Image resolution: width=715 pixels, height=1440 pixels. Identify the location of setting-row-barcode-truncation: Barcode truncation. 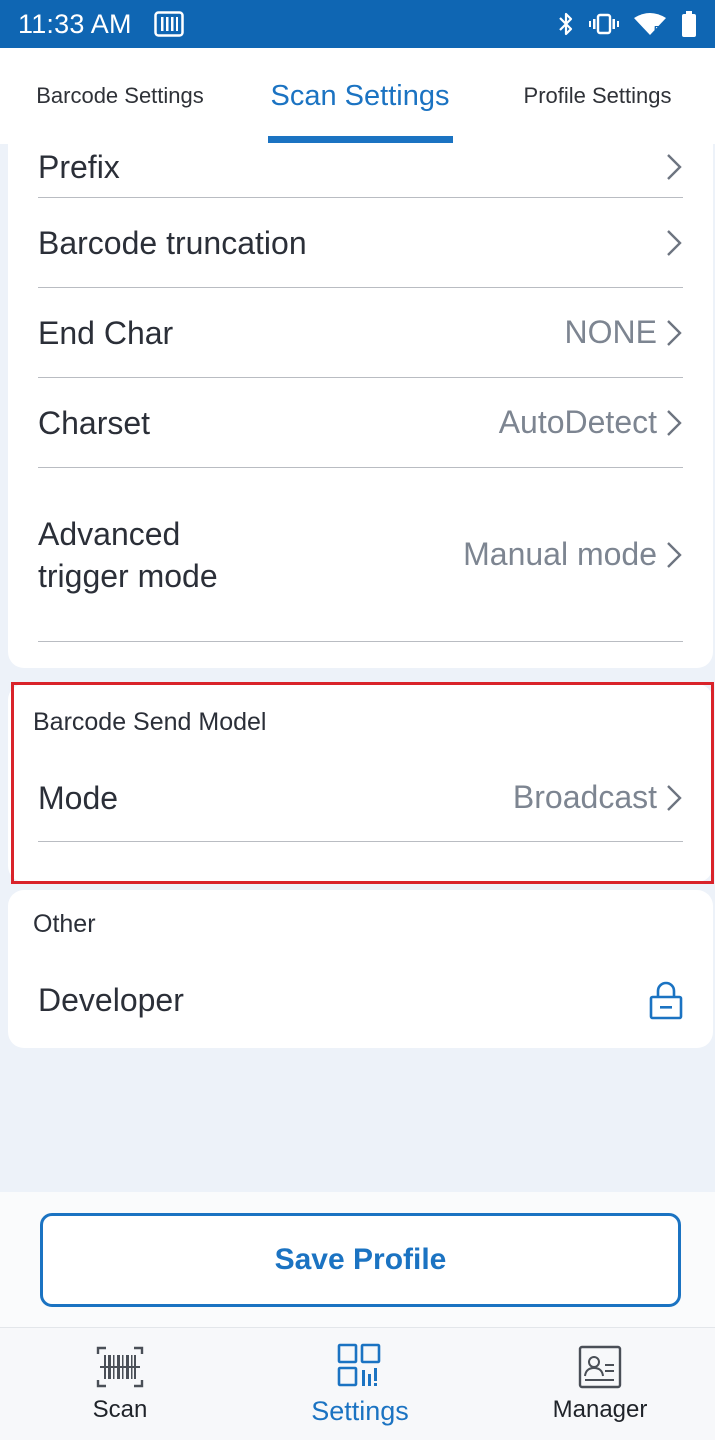
(360, 243).